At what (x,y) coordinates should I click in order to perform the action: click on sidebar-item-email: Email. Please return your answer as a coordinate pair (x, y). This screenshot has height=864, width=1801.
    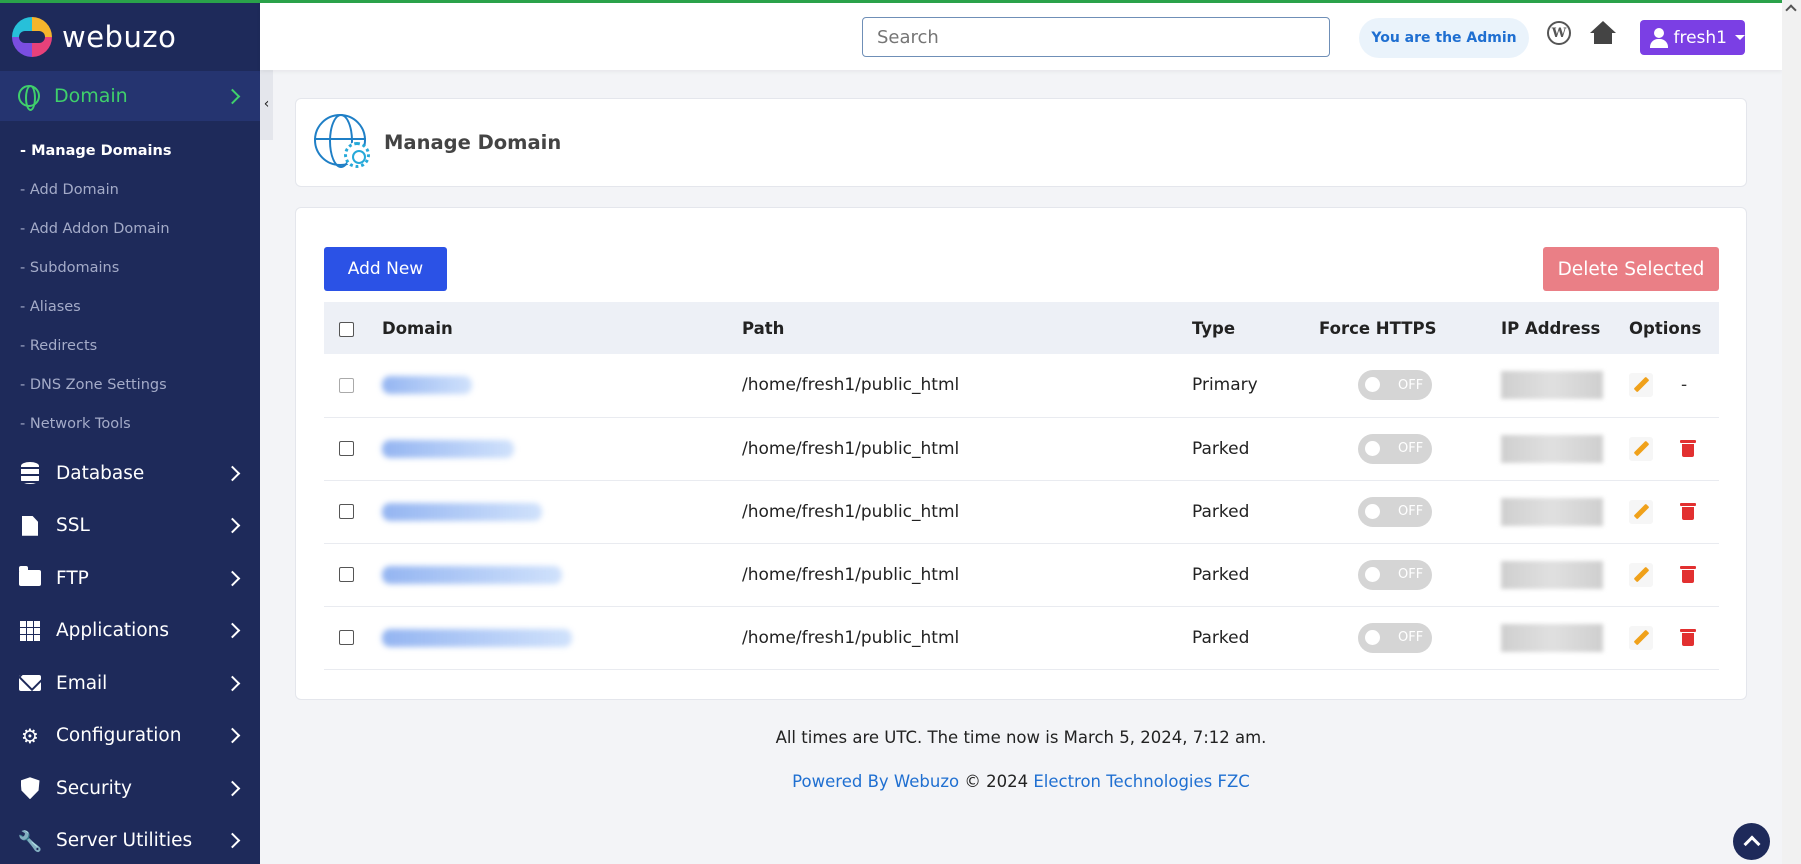
    Looking at the image, I should click on (130, 683).